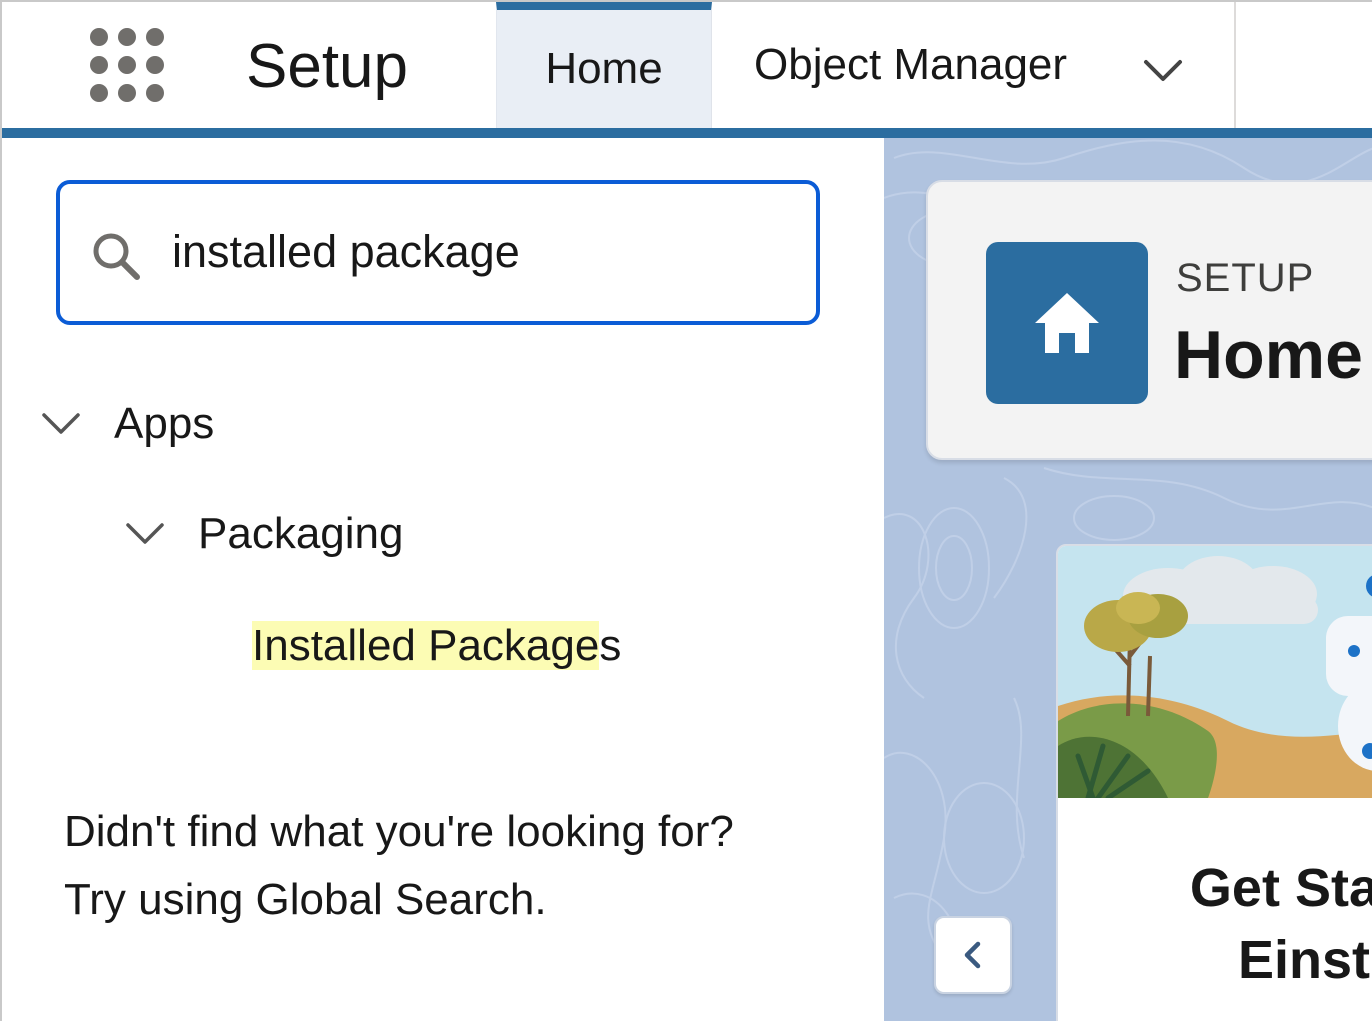  I want to click on tab-home: Home, so click(604, 65).